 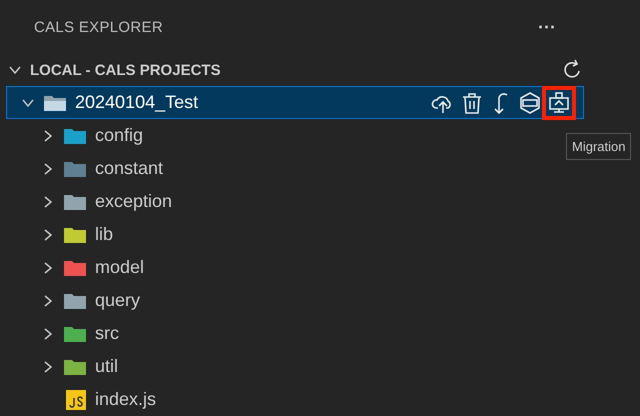 I want to click on folder-name: src, so click(x=339, y=333).